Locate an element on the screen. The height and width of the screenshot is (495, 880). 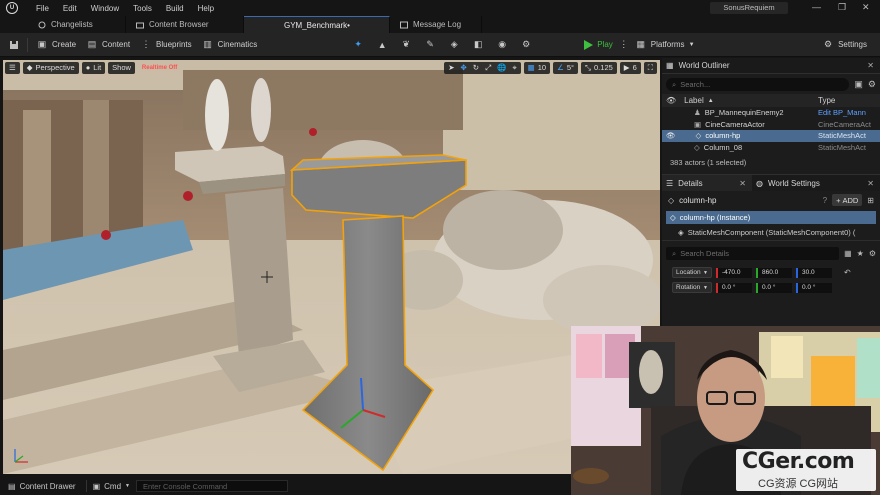
settings-button: ⚙ Settings is located at coordinates (844, 45).